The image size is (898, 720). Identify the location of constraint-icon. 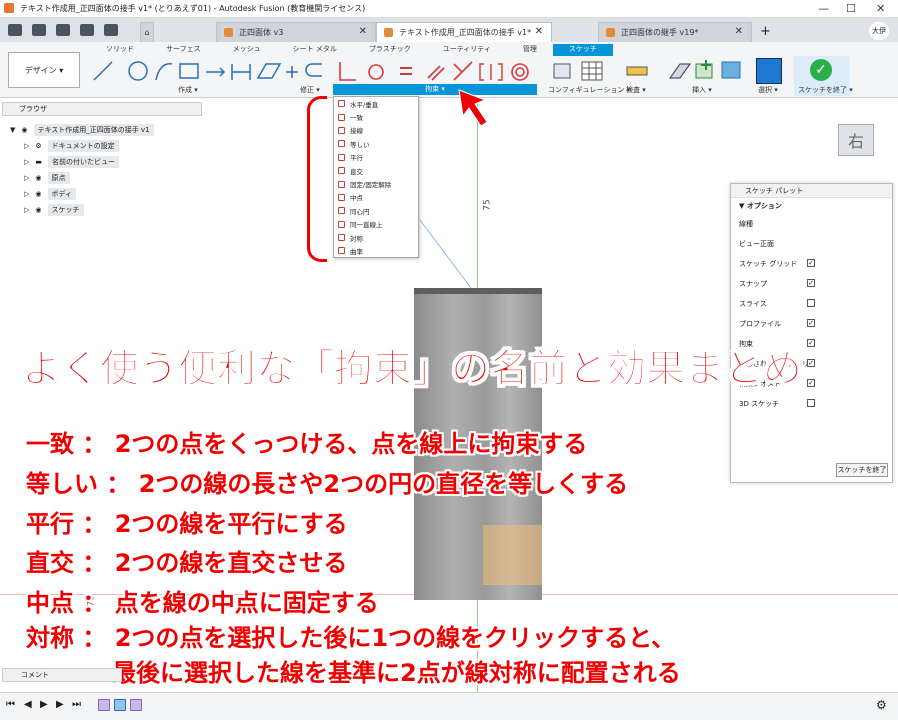
(341, 157).